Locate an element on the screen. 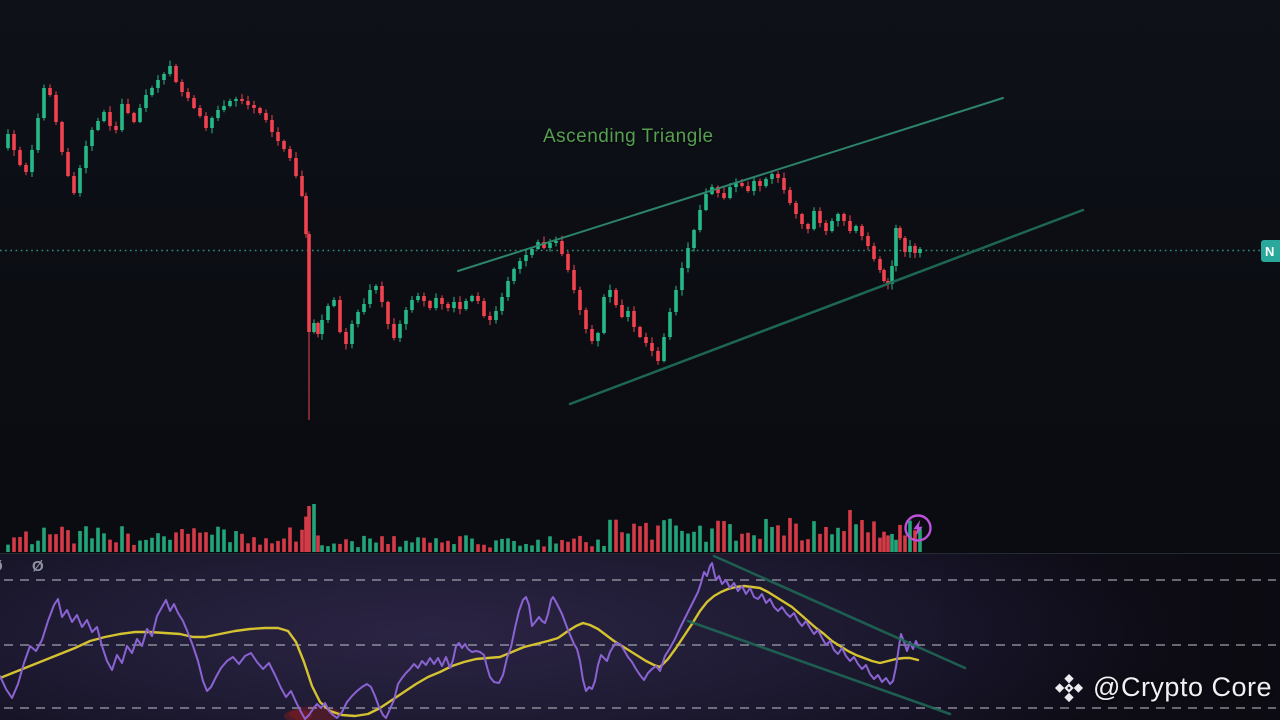 The height and width of the screenshot is (720, 1280). hidden-indicator-icon: Ø is located at coordinates (4, 566).